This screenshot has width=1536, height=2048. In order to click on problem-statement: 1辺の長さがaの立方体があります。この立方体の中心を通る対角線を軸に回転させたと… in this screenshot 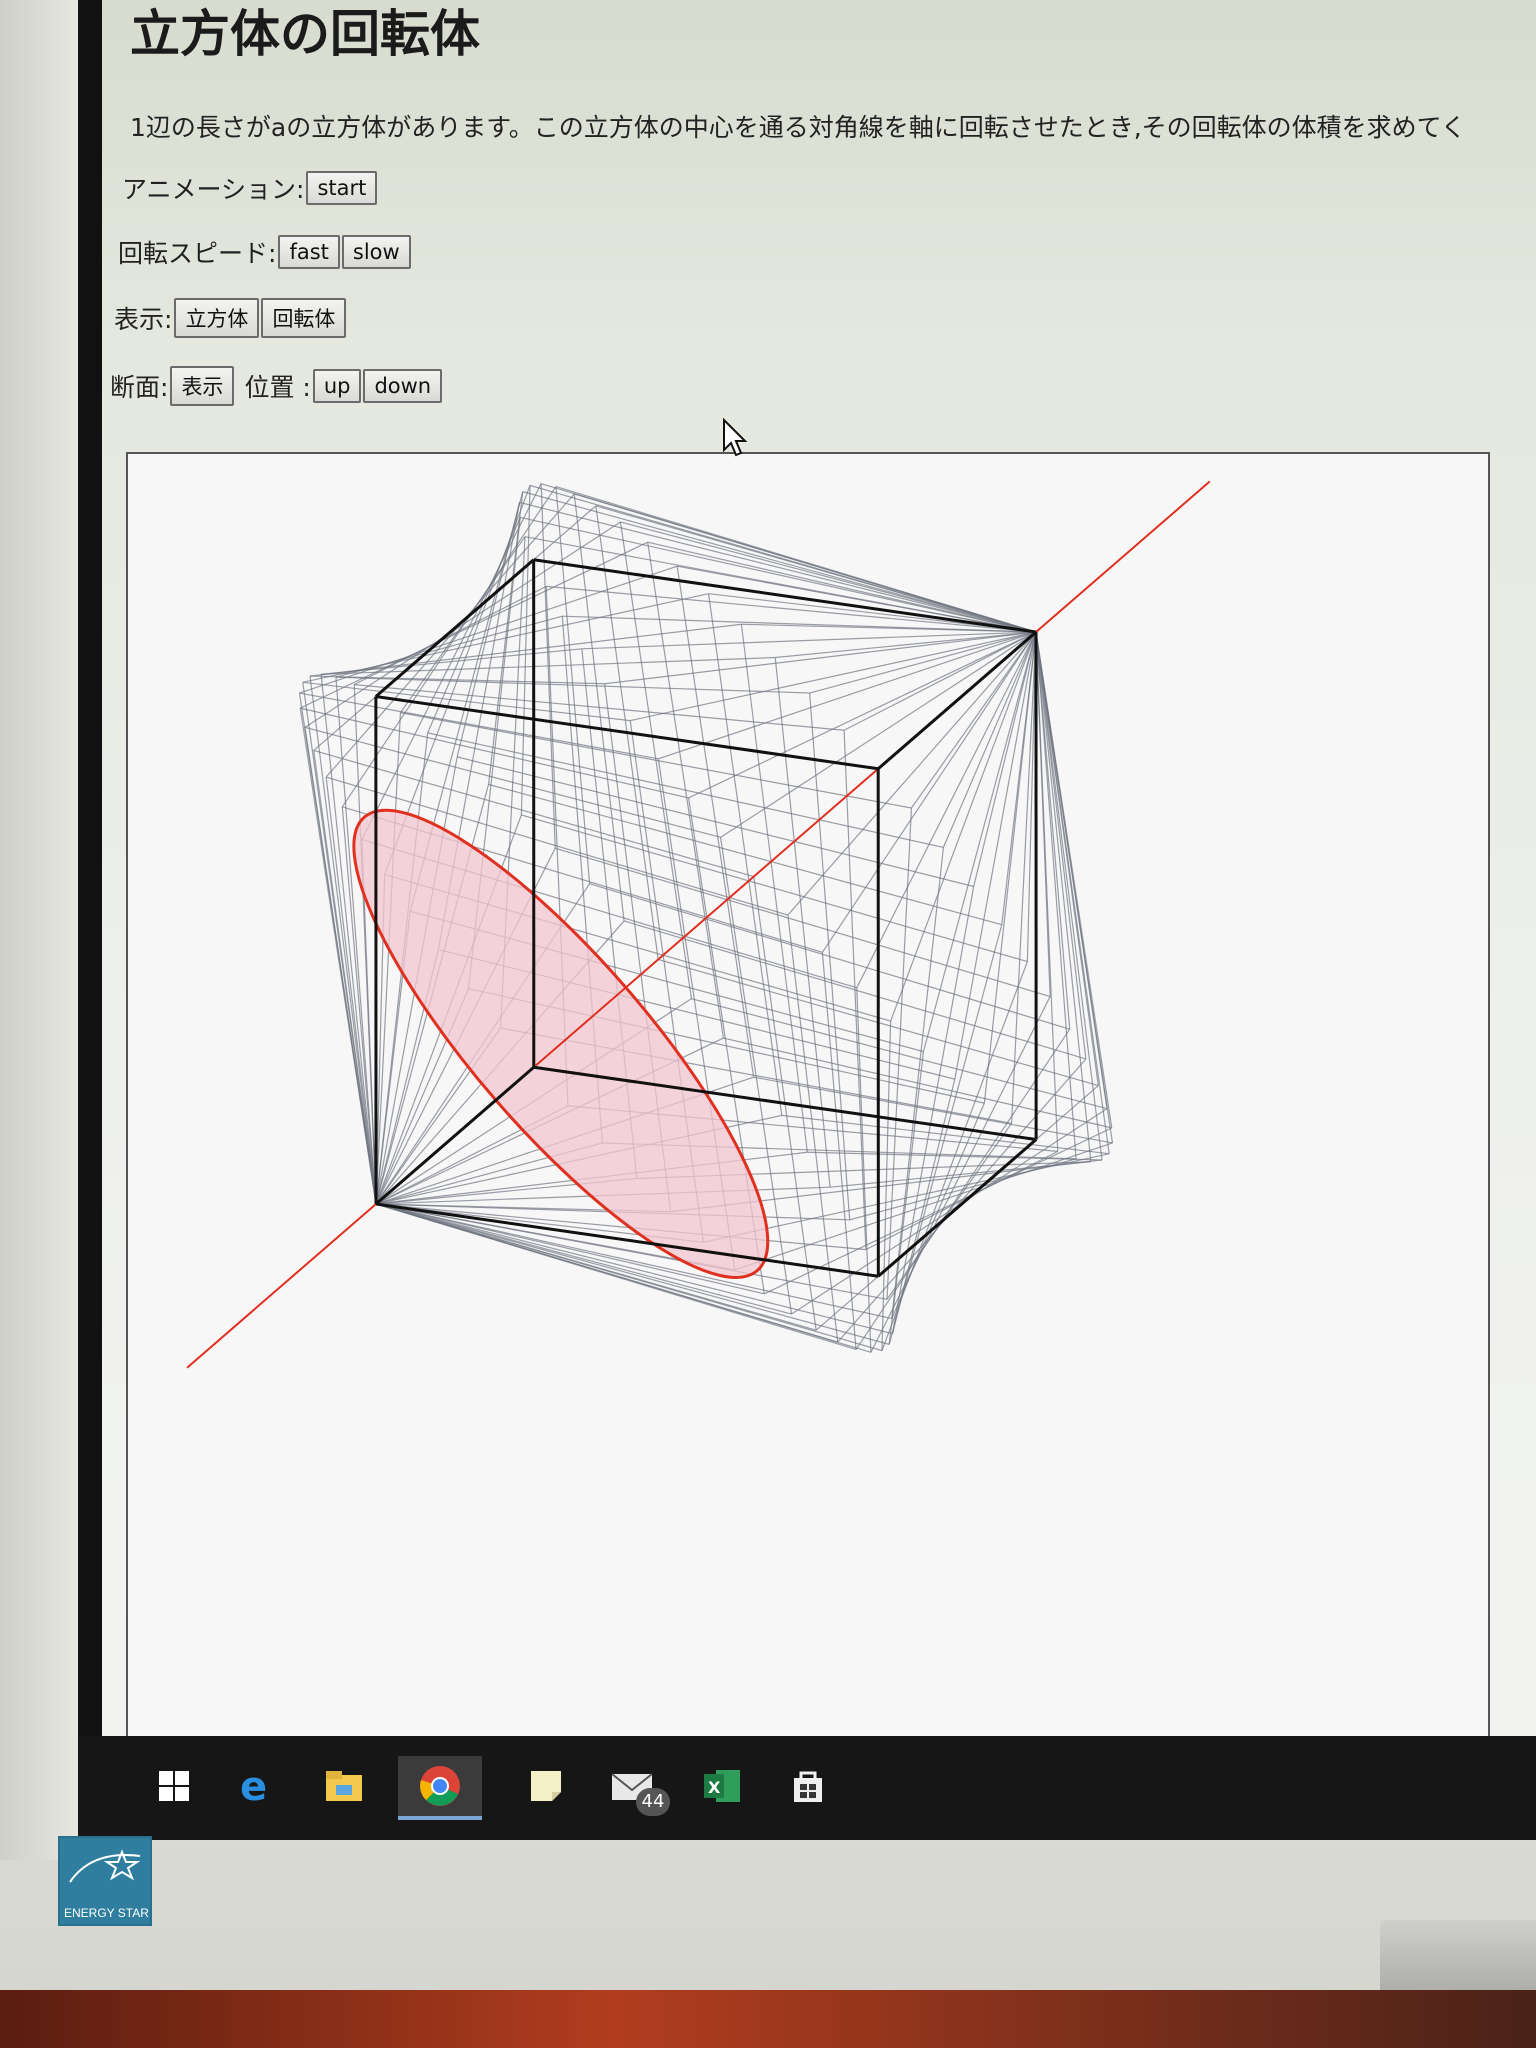, I will do `click(798, 127)`.